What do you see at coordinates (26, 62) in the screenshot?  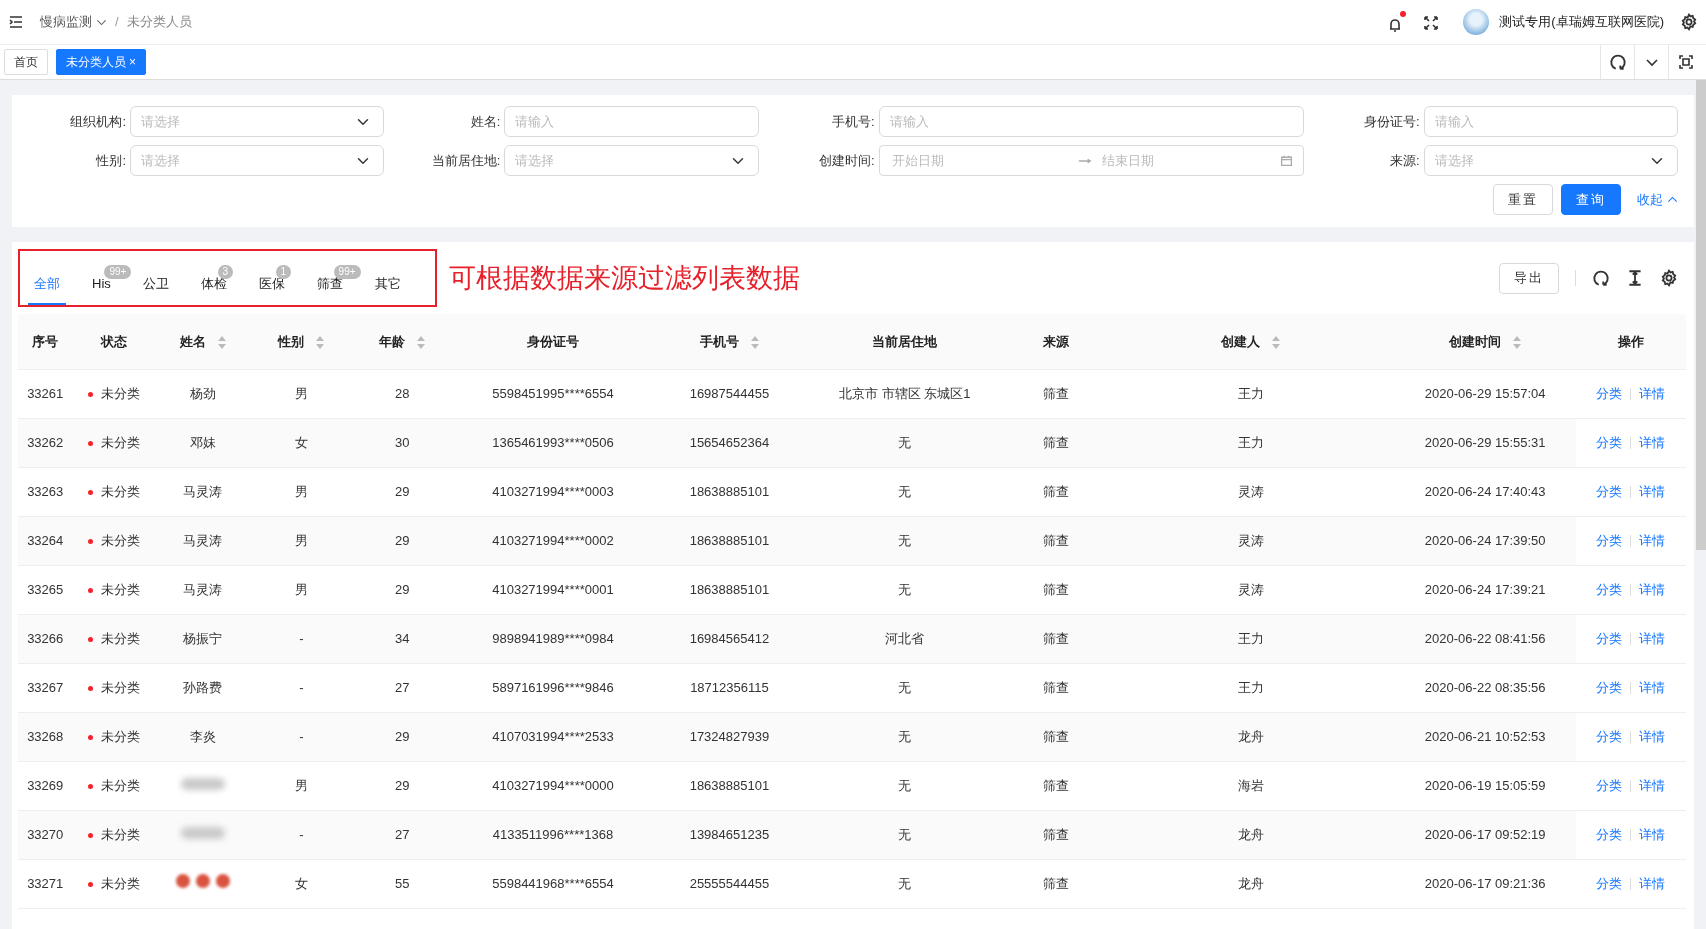 I see `page-tab: 首页` at bounding box center [26, 62].